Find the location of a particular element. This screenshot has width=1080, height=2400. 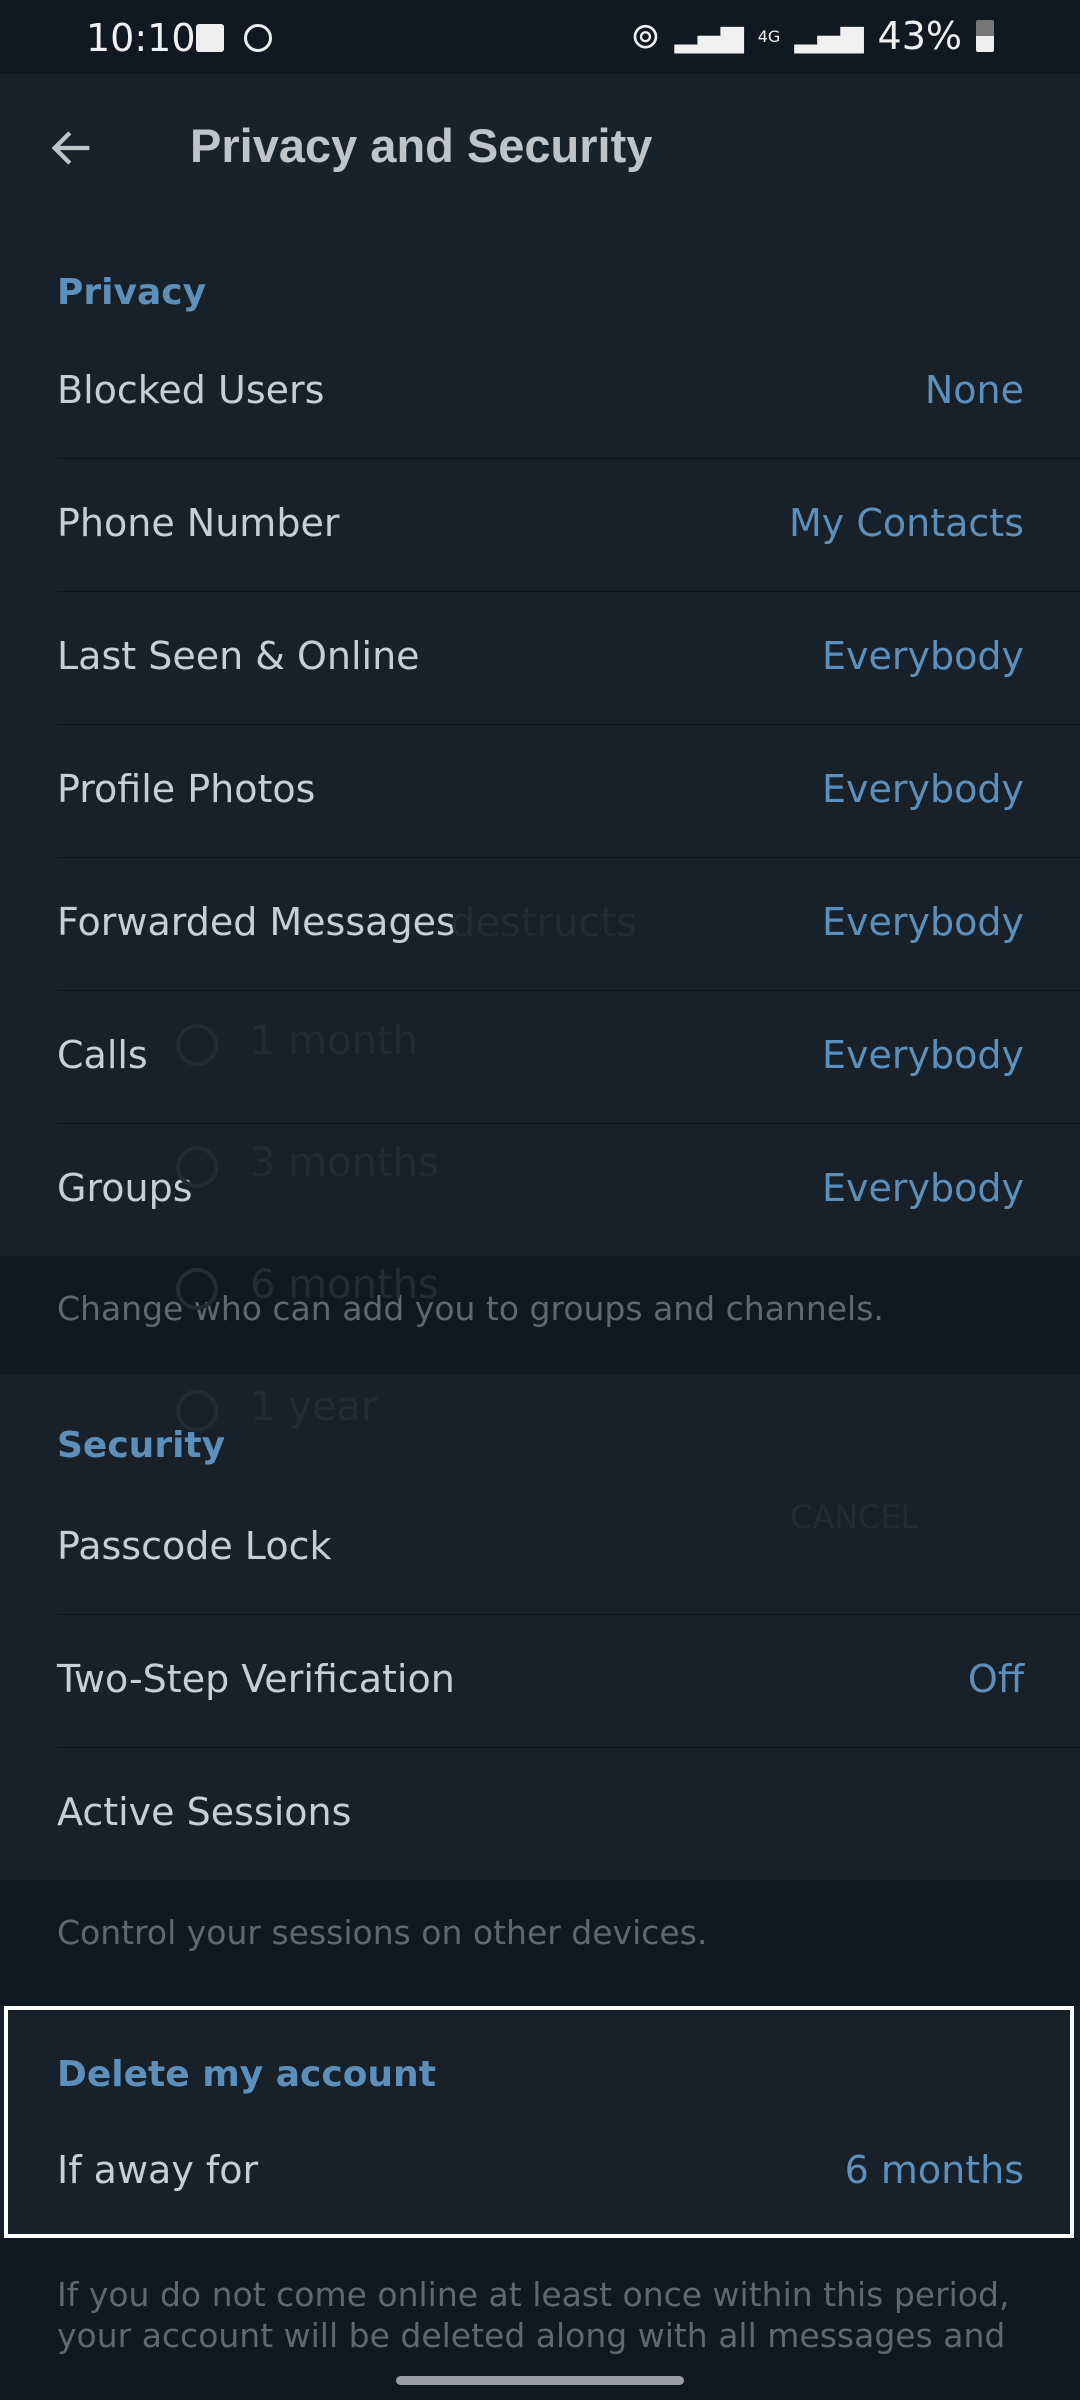

home-indicator is located at coordinates (540, 2380).